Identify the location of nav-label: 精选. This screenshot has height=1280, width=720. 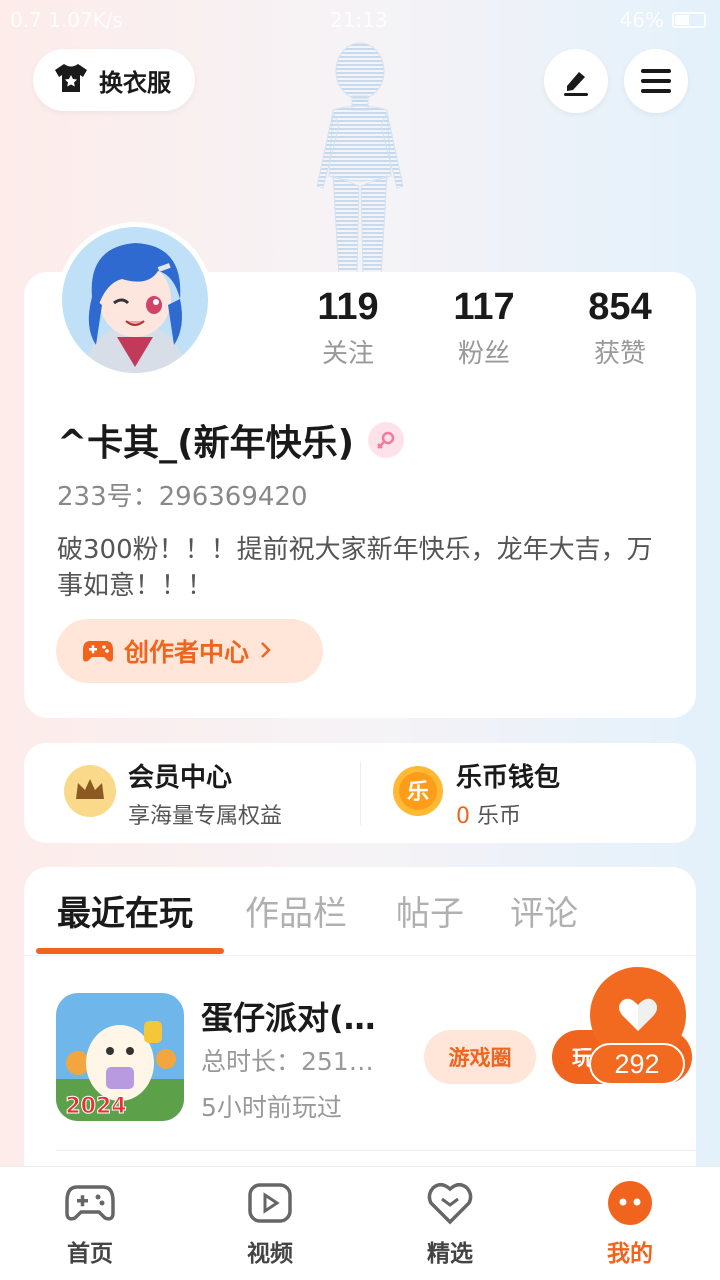
(450, 1254).